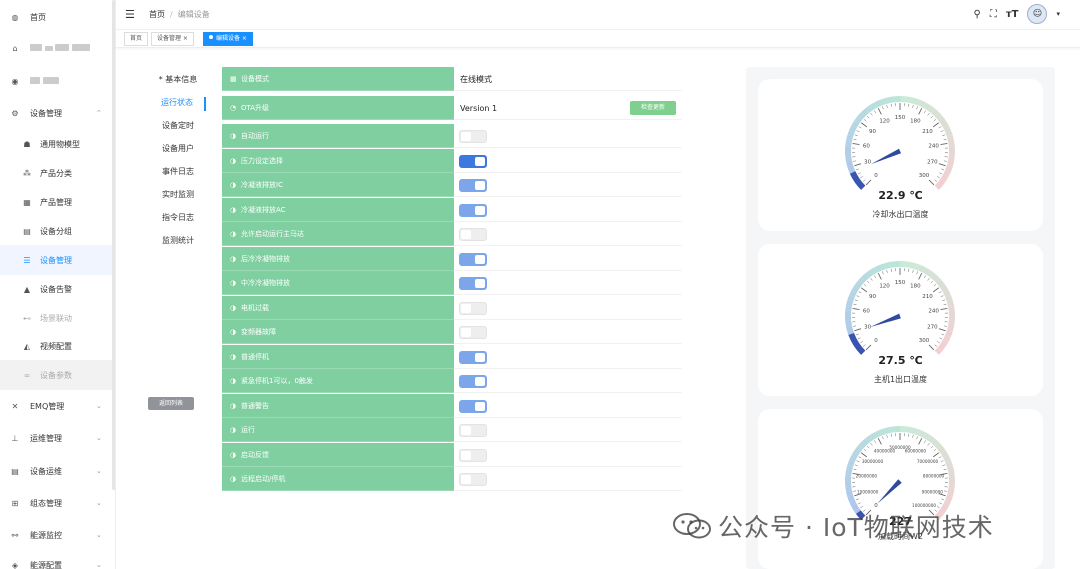 Image resolution: width=1080 pixels, height=569 pixels. Describe the element at coordinates (178, 196) in the screenshot. I see `nav-item: 实时监测` at that location.